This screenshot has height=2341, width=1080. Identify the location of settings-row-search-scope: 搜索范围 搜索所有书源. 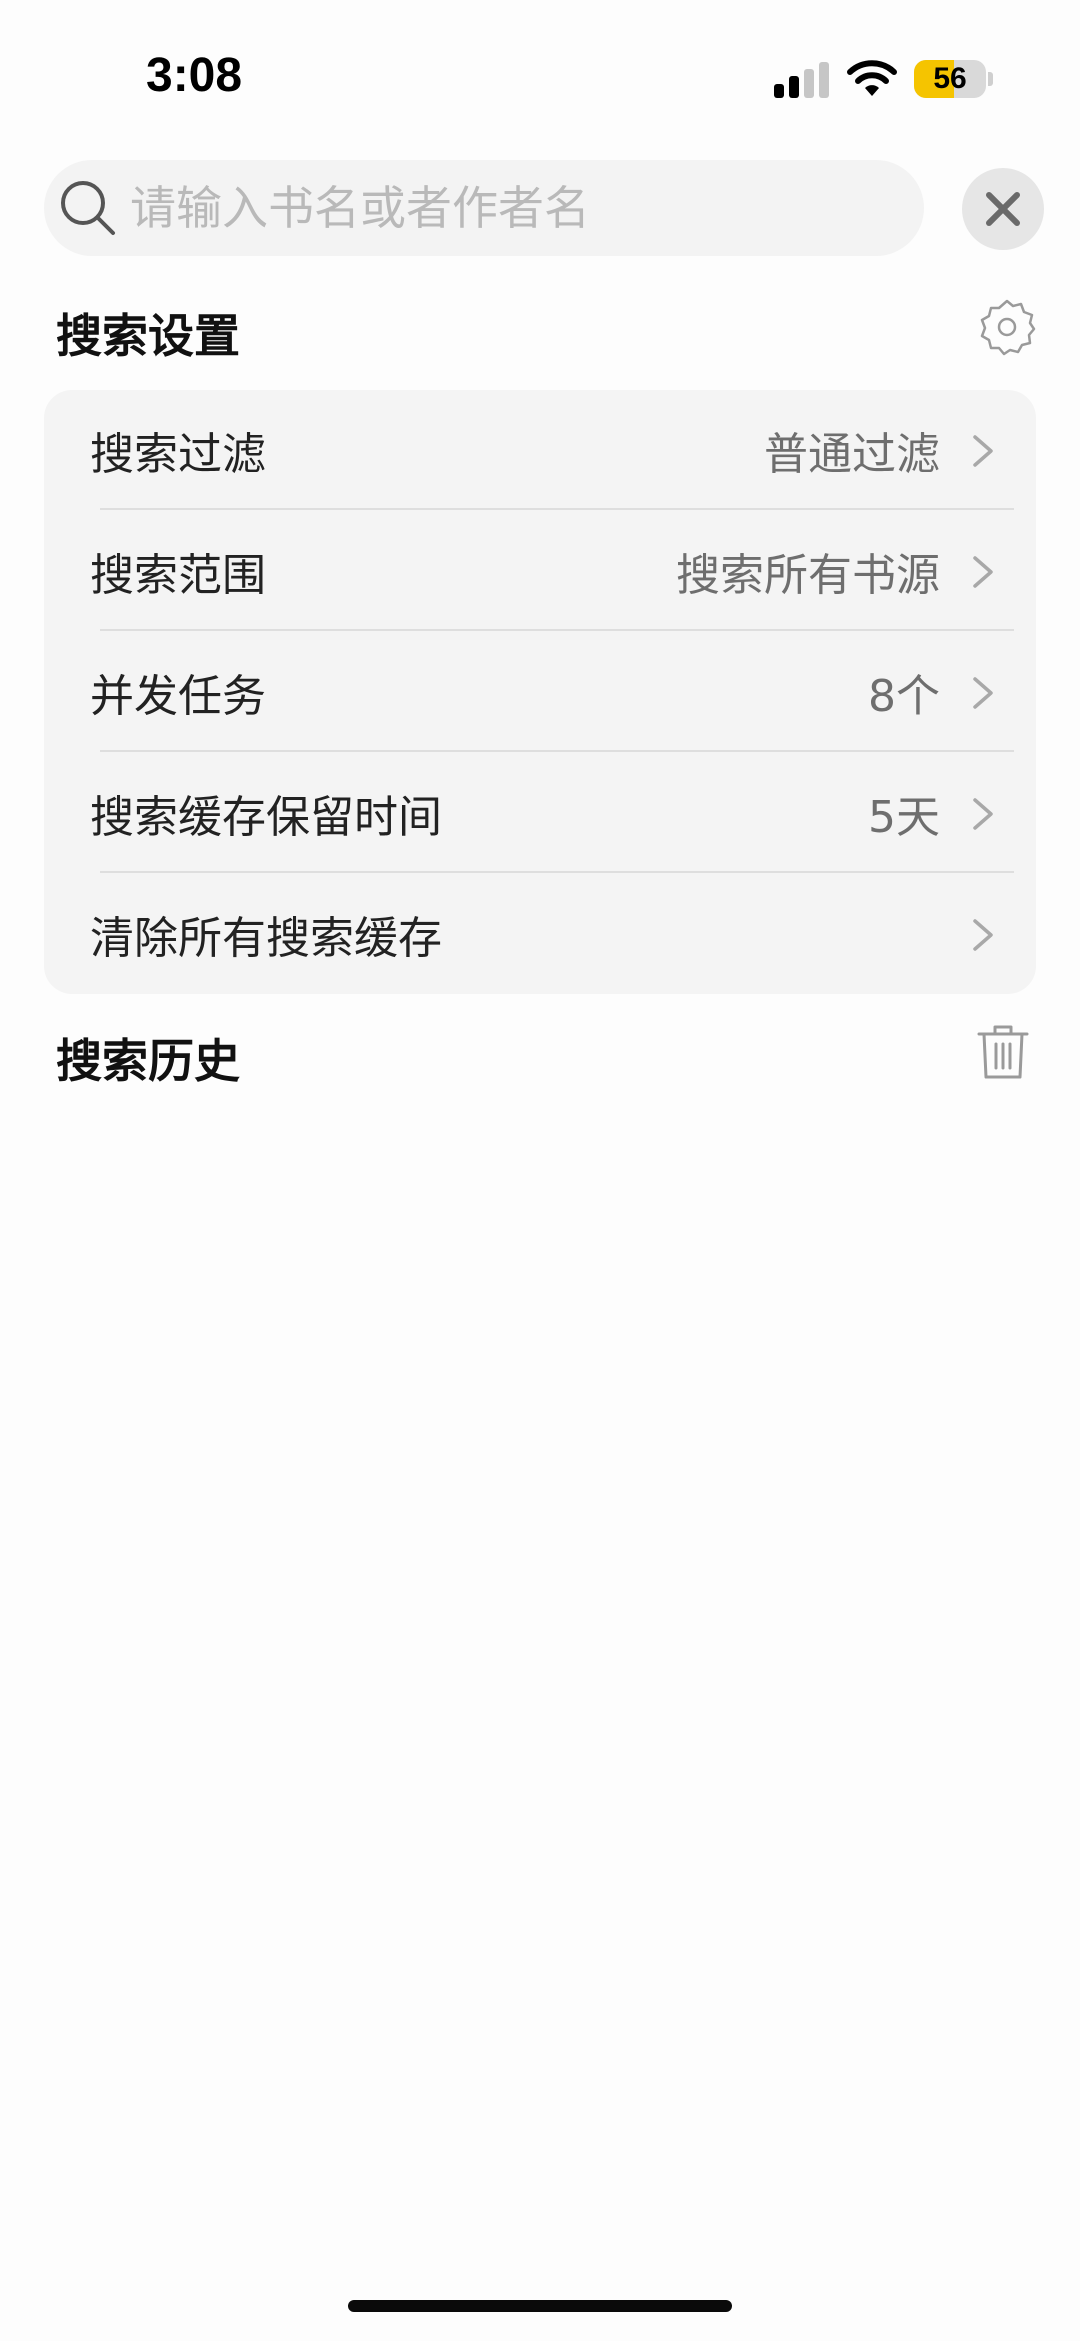
(540, 571).